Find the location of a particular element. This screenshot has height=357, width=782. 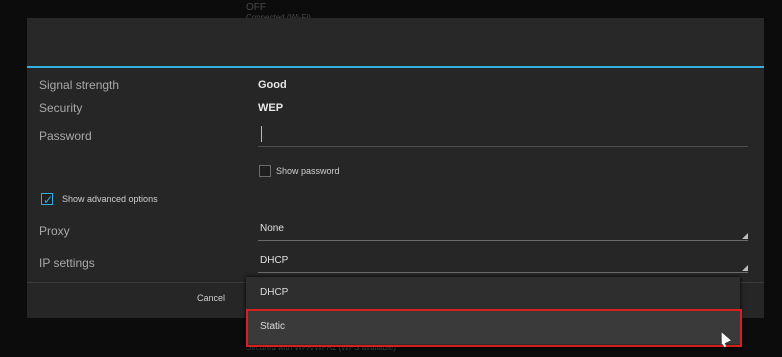

show-password-label: Show password is located at coordinates (308, 171).